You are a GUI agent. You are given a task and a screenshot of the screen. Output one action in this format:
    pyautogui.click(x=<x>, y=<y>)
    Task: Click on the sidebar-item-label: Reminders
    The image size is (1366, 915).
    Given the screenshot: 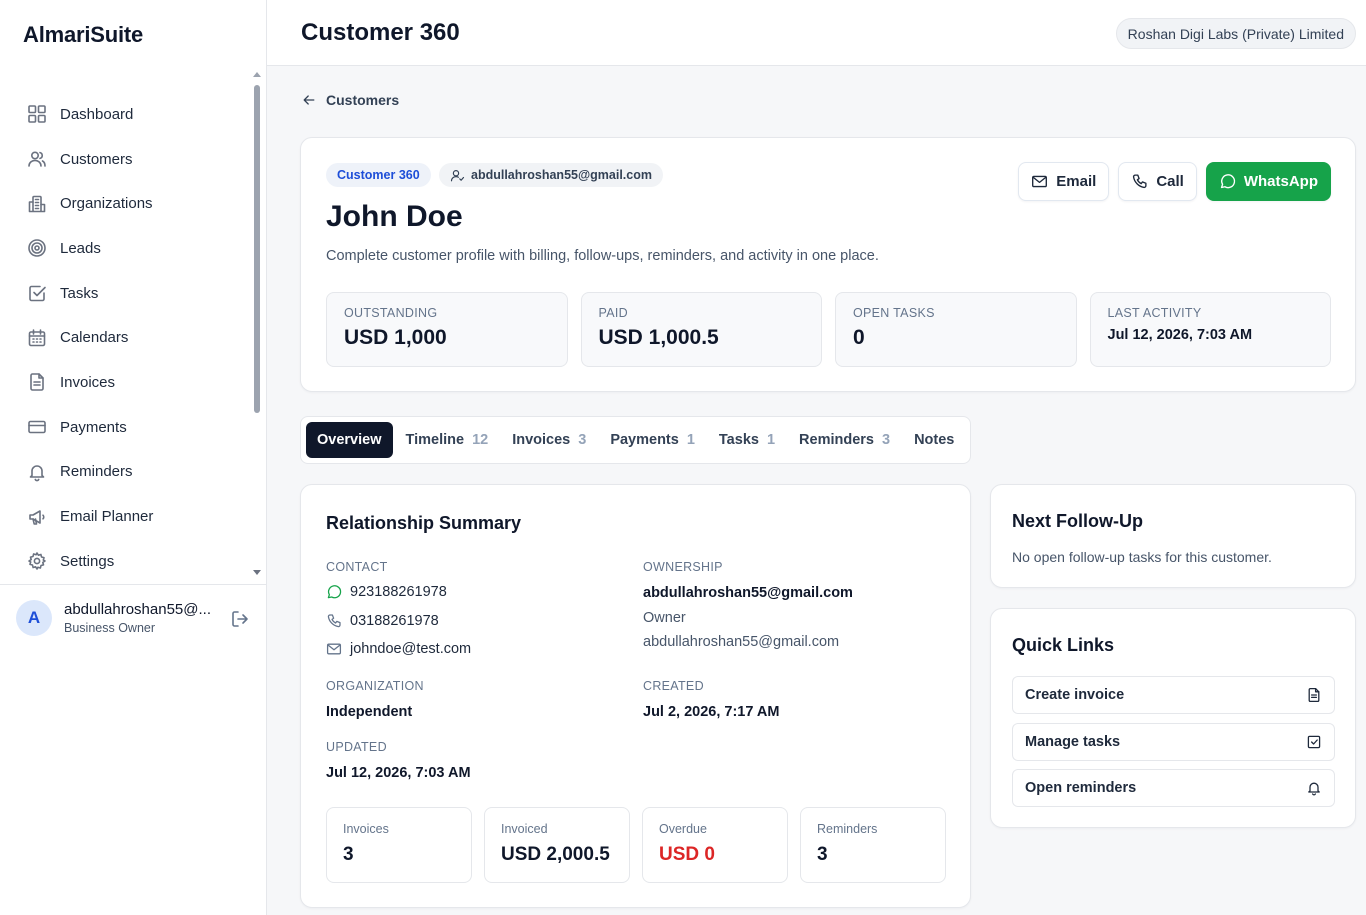 What is the action you would take?
    pyautogui.click(x=96, y=472)
    